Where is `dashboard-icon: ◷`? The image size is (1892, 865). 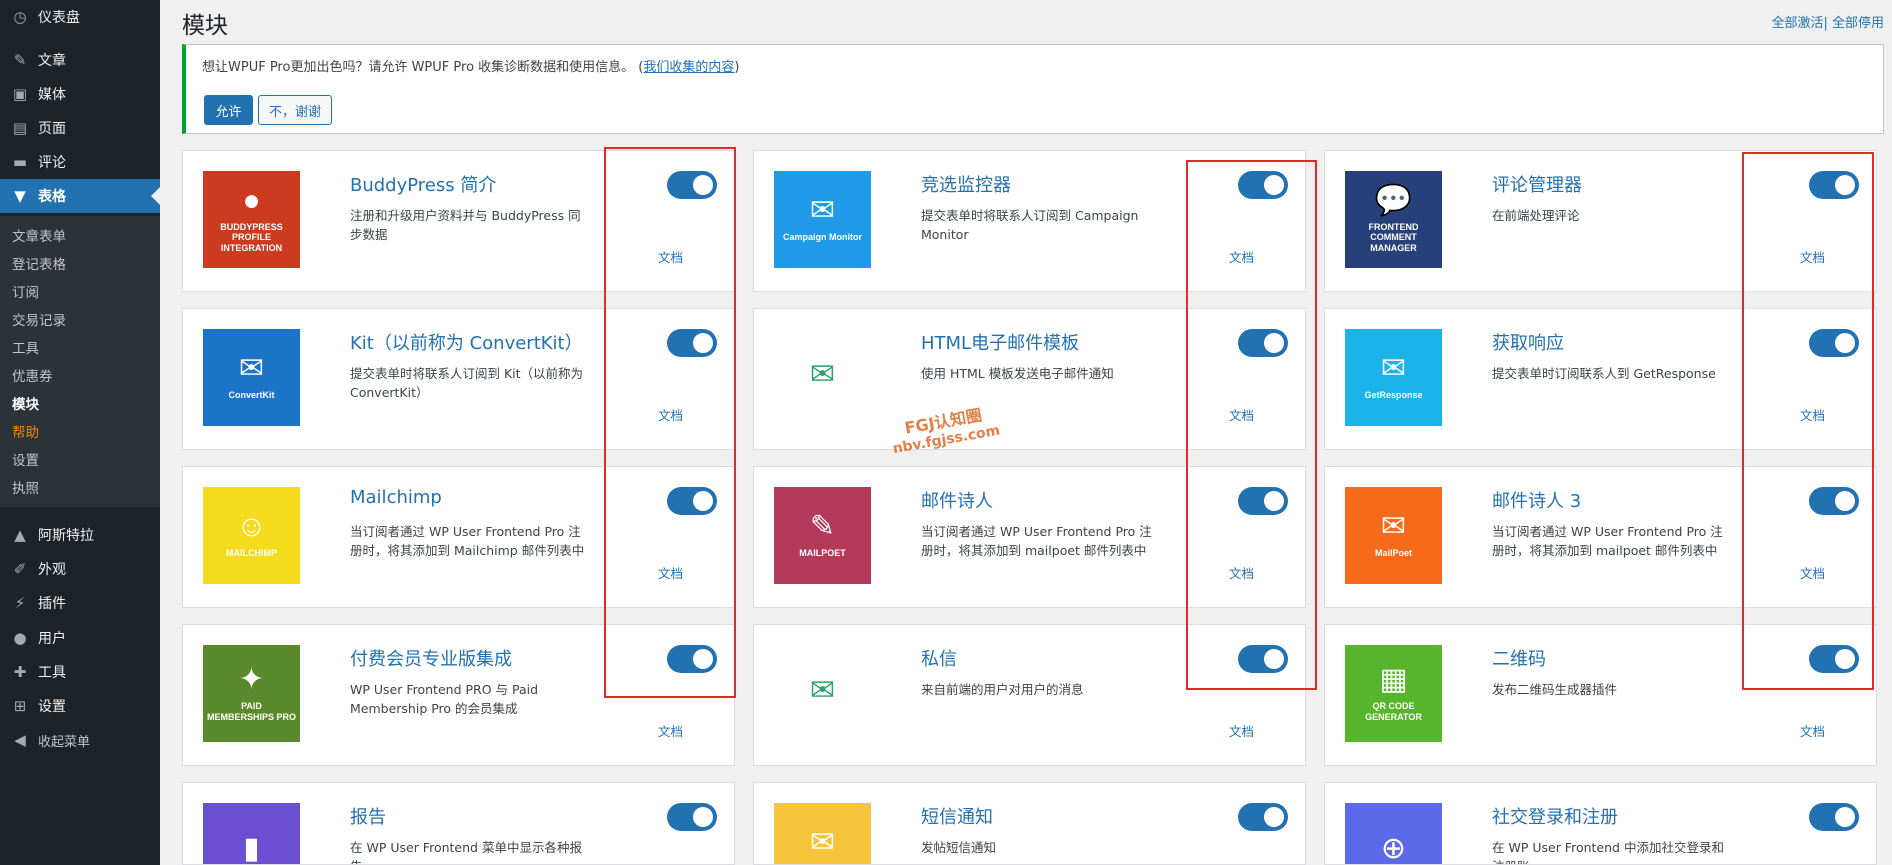 dashboard-icon: ◷ is located at coordinates (20, 17).